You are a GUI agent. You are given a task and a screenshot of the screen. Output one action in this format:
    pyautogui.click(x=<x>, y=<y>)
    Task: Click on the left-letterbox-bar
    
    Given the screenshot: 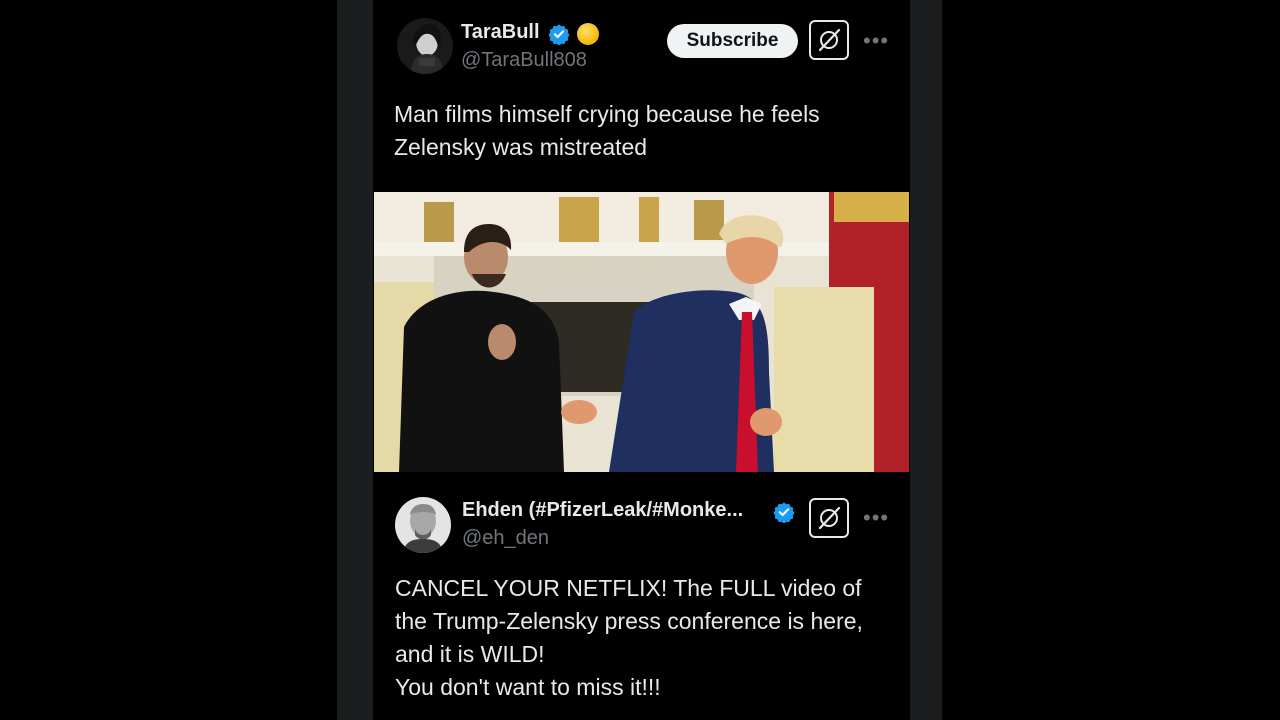 What is the action you would take?
    pyautogui.click(x=355, y=360)
    